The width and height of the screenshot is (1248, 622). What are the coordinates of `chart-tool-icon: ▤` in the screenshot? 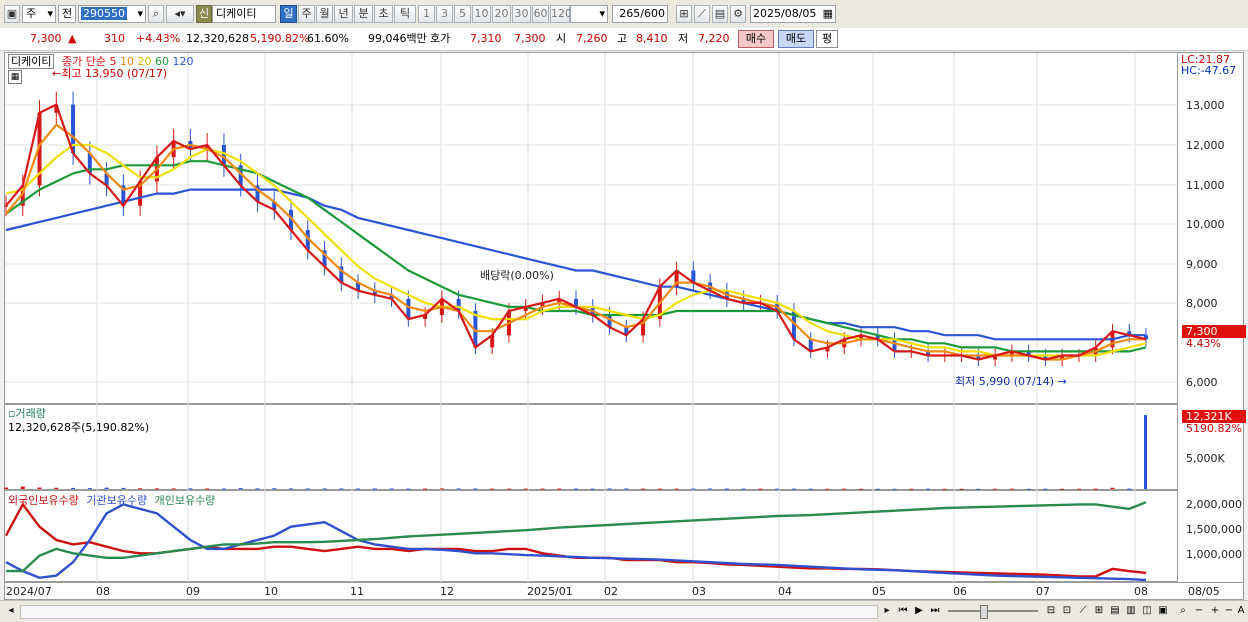 It's located at (1115, 611).